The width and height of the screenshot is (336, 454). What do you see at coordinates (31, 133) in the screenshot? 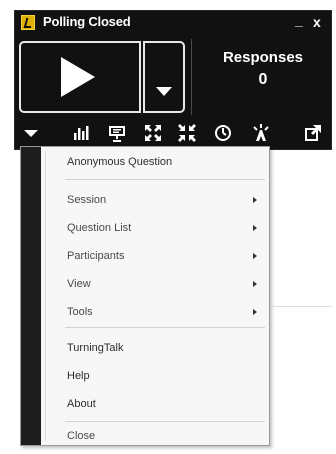
I see `menu-toggle-icon` at bounding box center [31, 133].